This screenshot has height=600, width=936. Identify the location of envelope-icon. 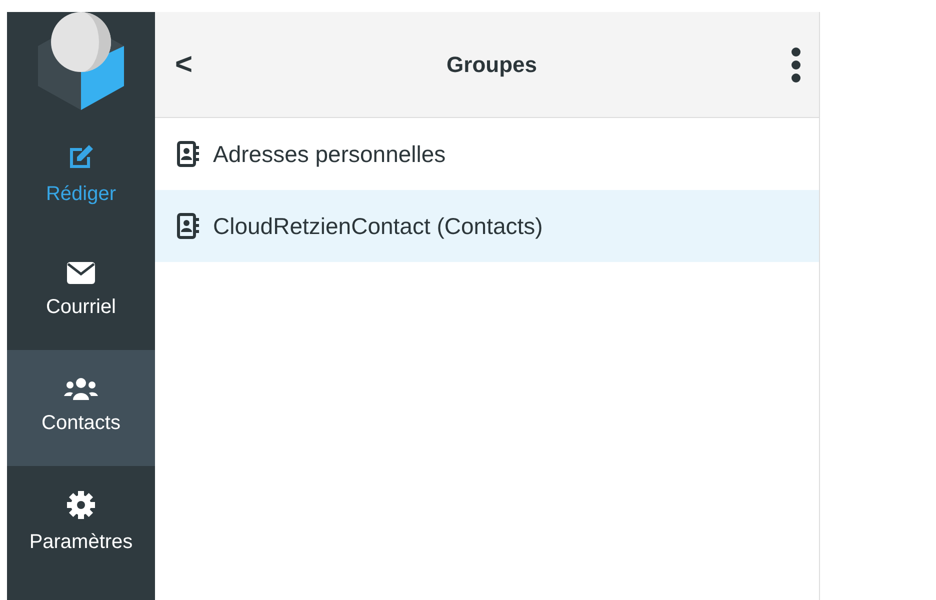
(81, 273).